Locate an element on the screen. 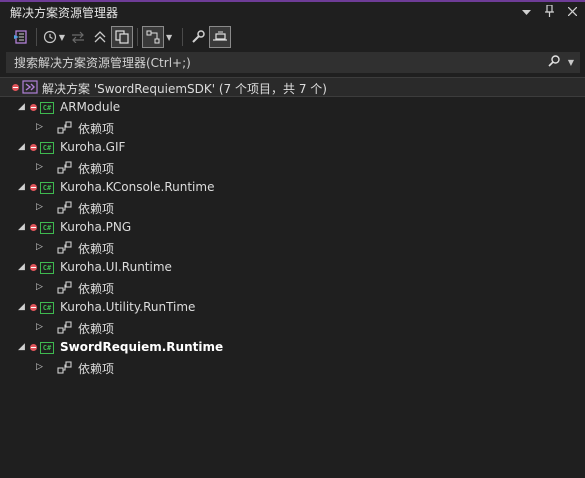 The height and width of the screenshot is (478, 585). project-node: ◢ C# ARModule is located at coordinates (292, 108).